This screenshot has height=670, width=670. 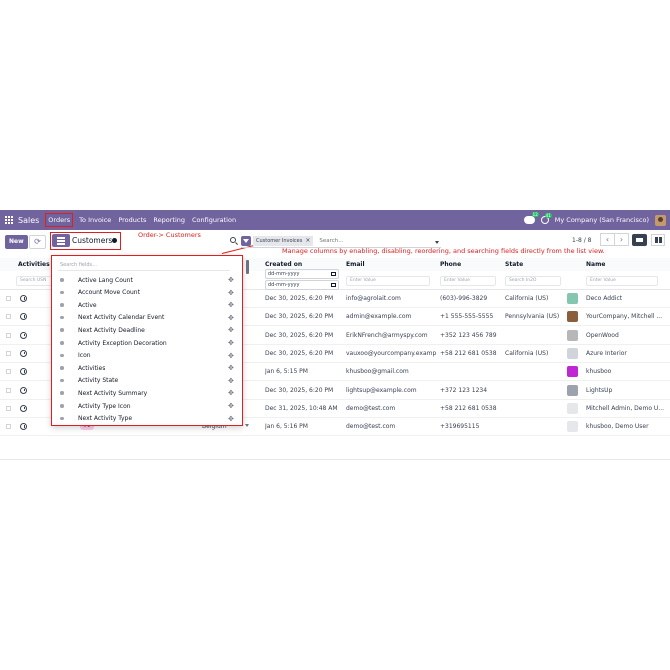 What do you see at coordinates (122, 343) in the screenshot?
I see `field-label: Activity Exception Decoration` at bounding box center [122, 343].